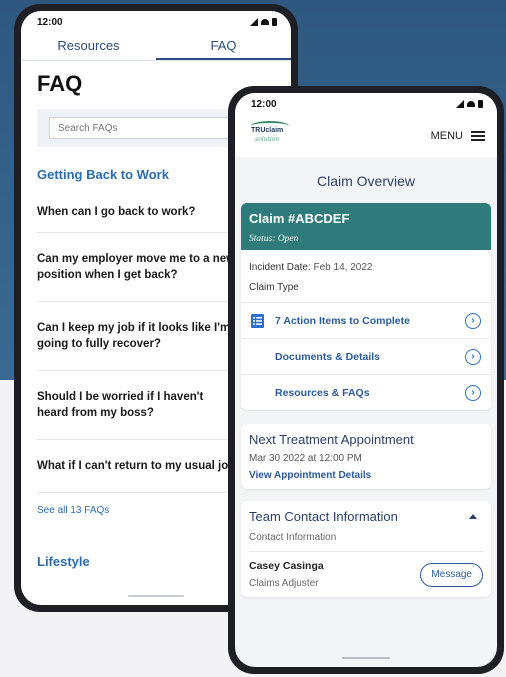 This screenshot has width=506, height=677. What do you see at coordinates (280, 267) in the screenshot?
I see `incident-label: Incident Date:` at bounding box center [280, 267].